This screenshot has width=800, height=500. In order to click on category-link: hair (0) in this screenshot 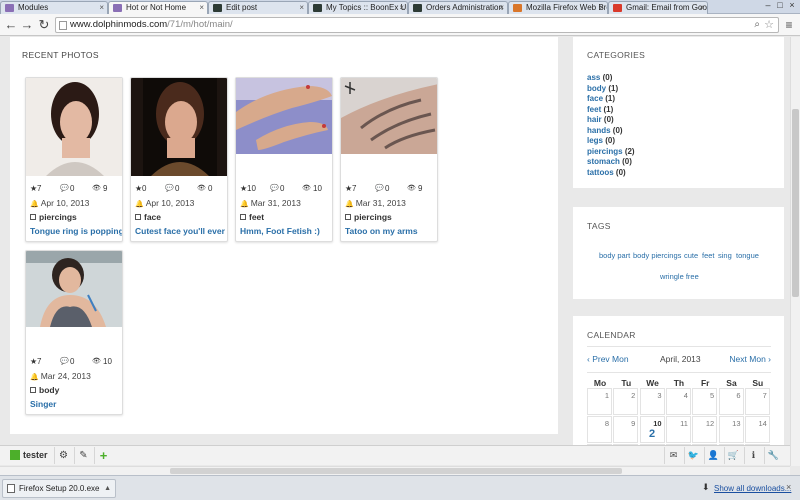, I will do `click(600, 119)`.